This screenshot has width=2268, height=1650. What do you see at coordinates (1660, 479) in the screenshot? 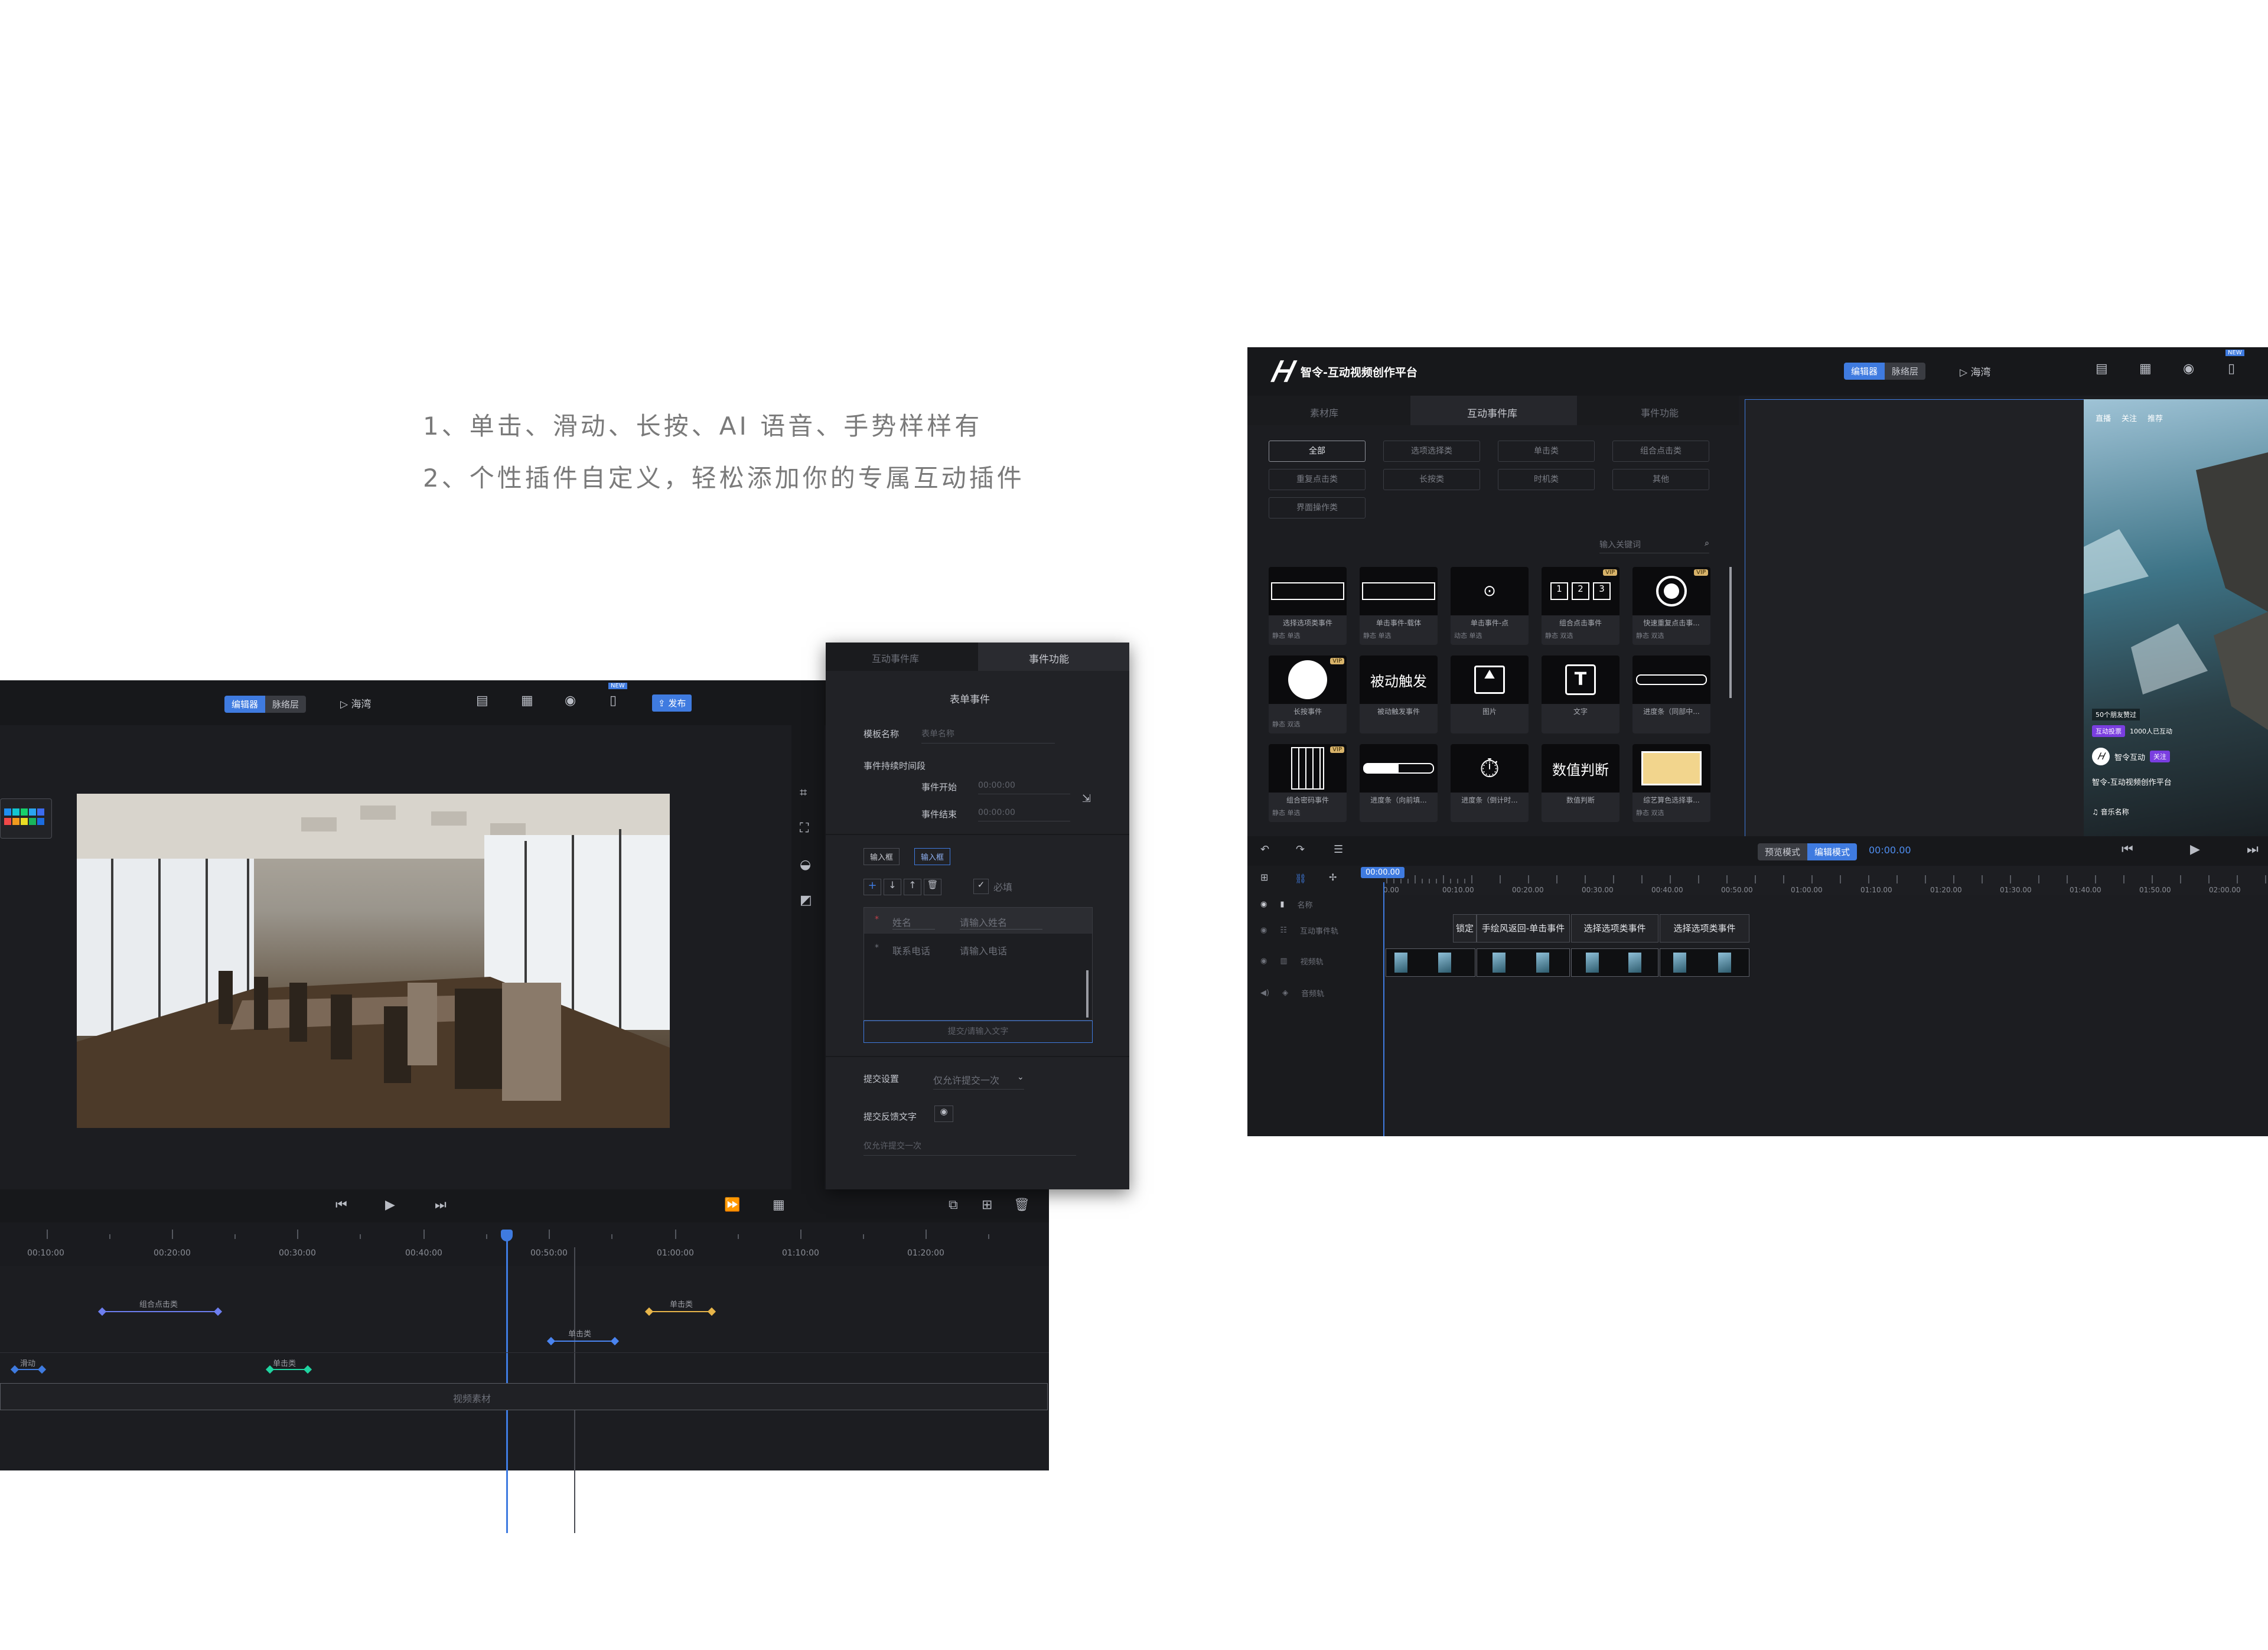
I see `filter-other: 其他` at bounding box center [1660, 479].